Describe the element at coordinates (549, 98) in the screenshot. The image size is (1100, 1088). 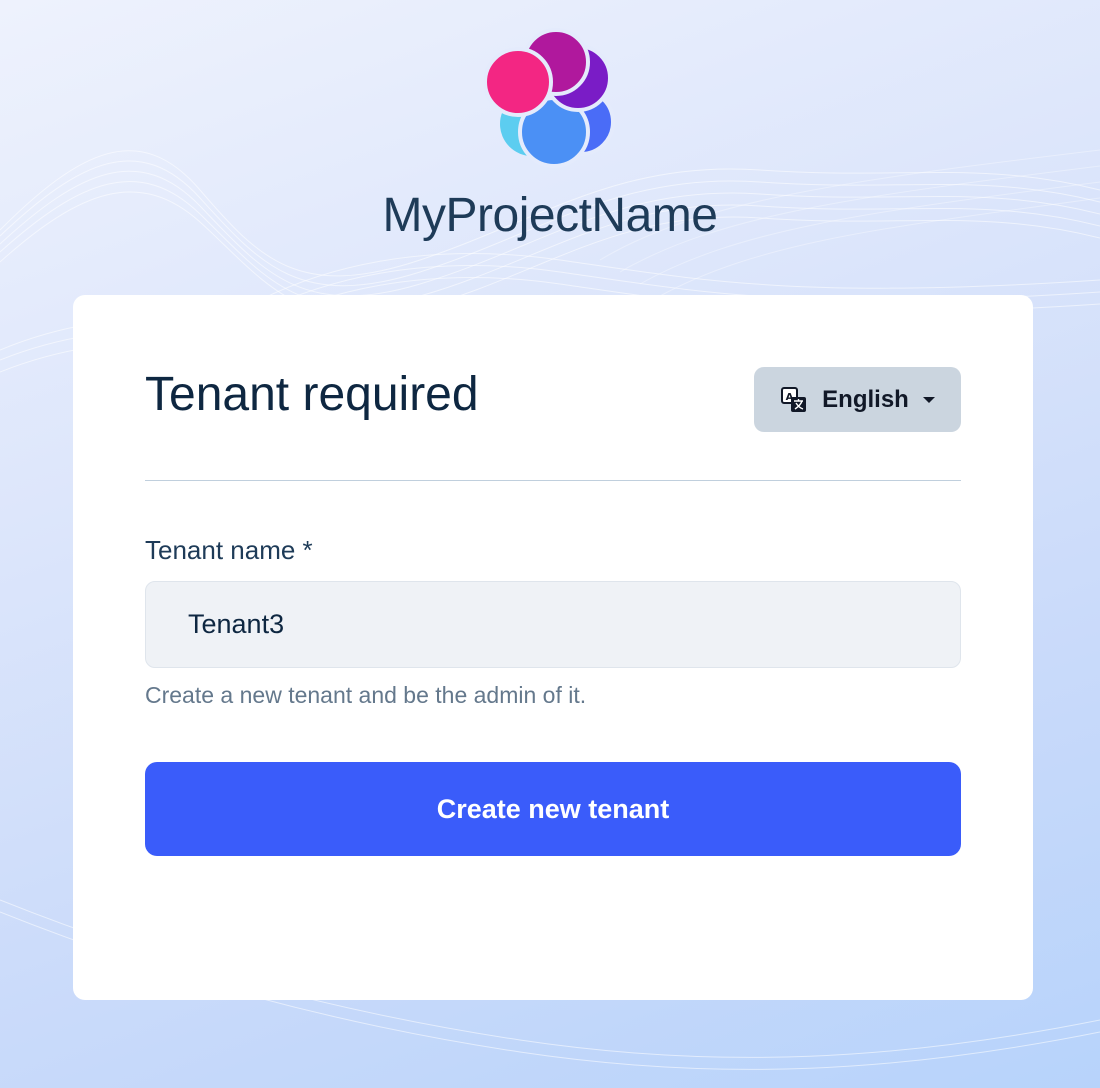
I see `flower-logo-icon` at that location.